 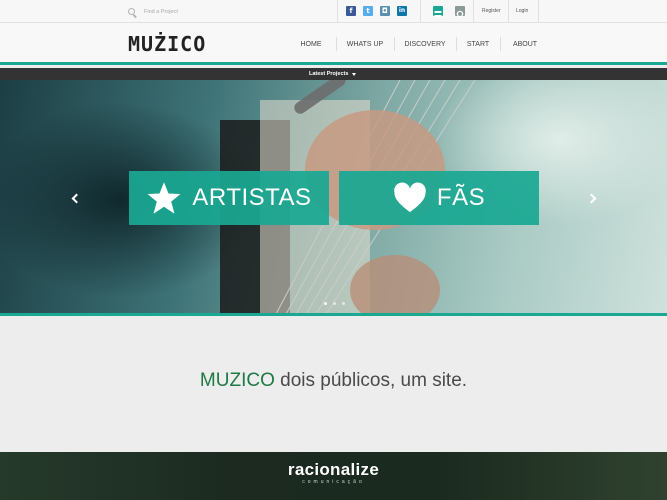 I want to click on site-logo: MUŻICO, so click(x=167, y=44).